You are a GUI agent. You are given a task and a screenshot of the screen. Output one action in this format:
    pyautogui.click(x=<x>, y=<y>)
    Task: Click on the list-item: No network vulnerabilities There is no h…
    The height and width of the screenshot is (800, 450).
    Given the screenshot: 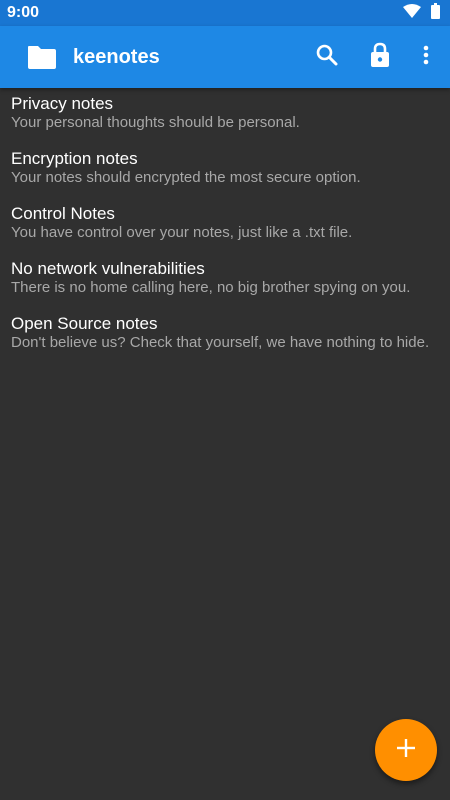 What is the action you would take?
    pyautogui.click(x=225, y=280)
    